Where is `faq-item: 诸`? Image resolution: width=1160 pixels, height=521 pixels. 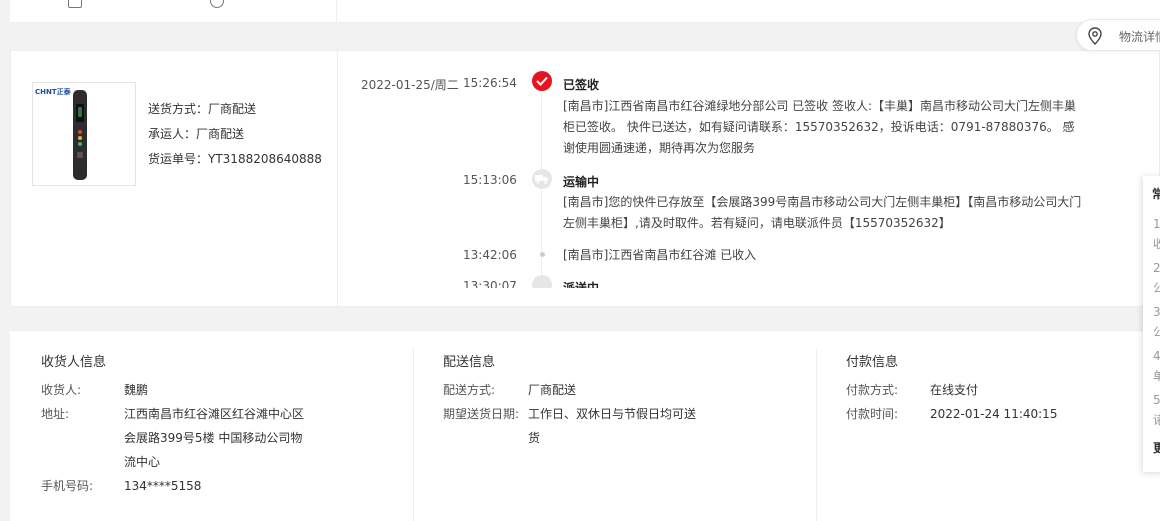 faq-item: 诸 is located at coordinates (1156, 419).